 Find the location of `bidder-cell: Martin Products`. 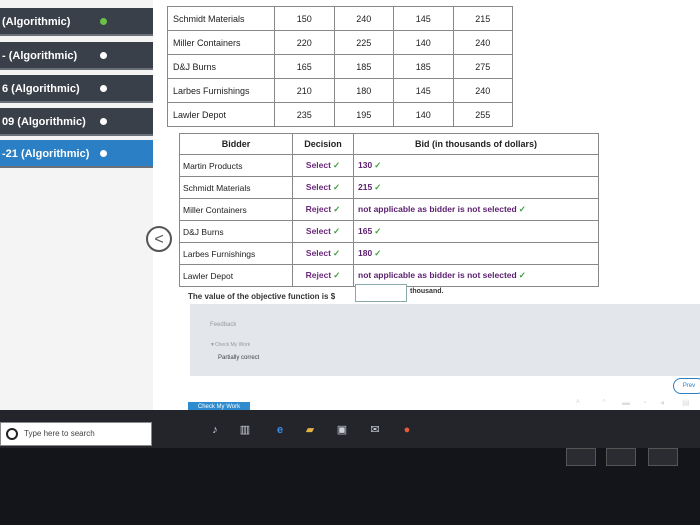

bidder-cell: Martin Products is located at coordinates (236, 165).